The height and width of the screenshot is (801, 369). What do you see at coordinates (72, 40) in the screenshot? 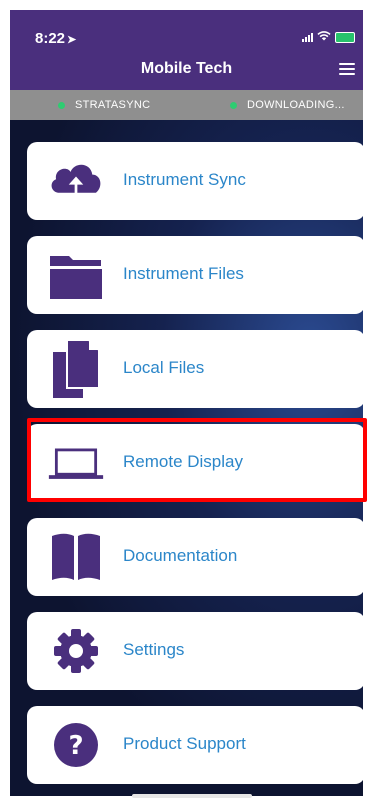
I see `location-arrow-icon: ➤` at bounding box center [72, 40].